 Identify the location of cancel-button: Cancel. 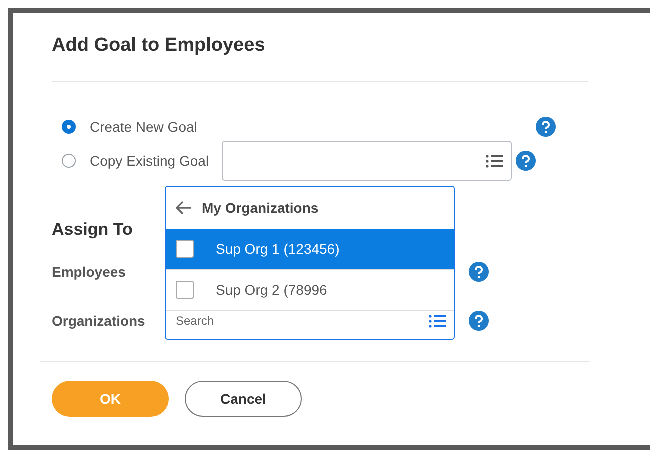
(243, 399).